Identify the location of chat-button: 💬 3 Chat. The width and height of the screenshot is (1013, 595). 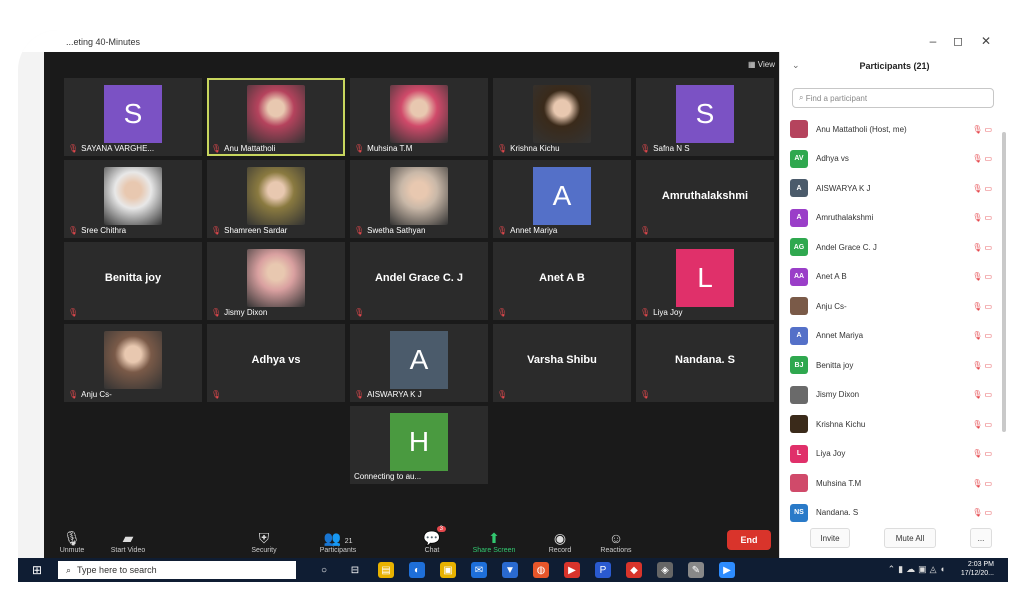
(432, 540).